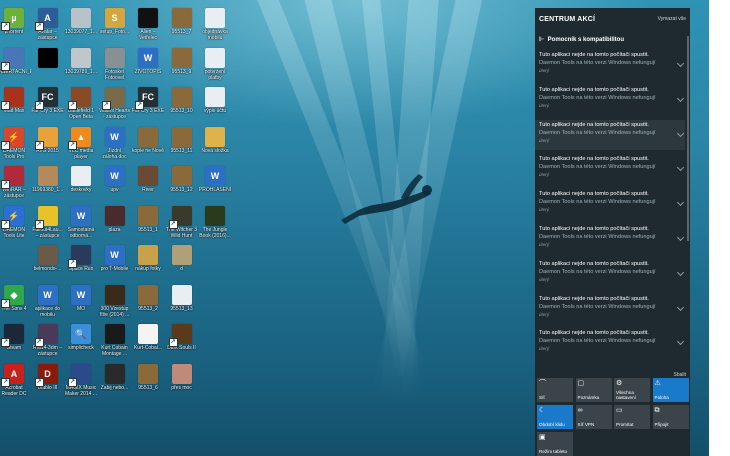 The width and height of the screenshot is (730, 456). What do you see at coordinates (15, 143) in the screenshot?
I see `desktop-icon: ⚡ ↗ DAEMON Tools Pro` at bounding box center [15, 143].